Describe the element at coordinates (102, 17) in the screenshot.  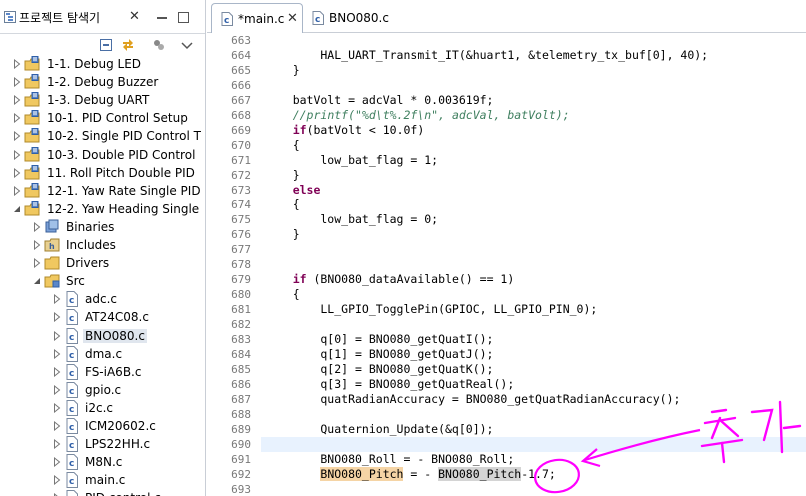
I see `project-explorer-tab: 프로젝트 탐색기 ✕` at that location.